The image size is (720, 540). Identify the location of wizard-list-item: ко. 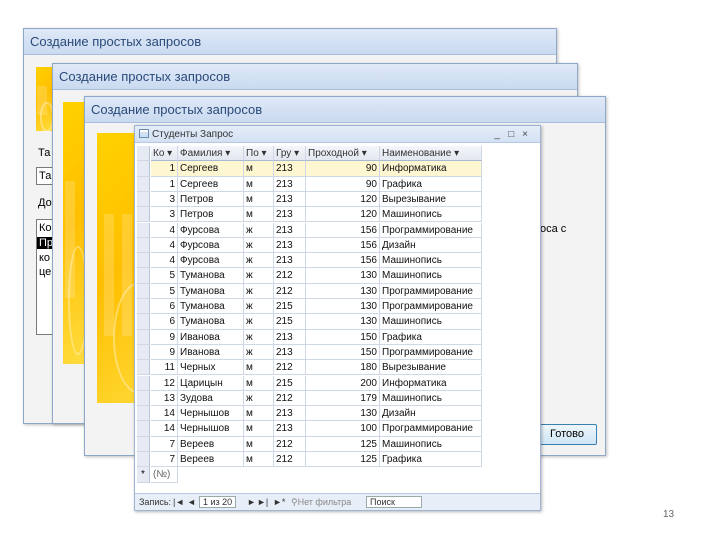
(44, 258).